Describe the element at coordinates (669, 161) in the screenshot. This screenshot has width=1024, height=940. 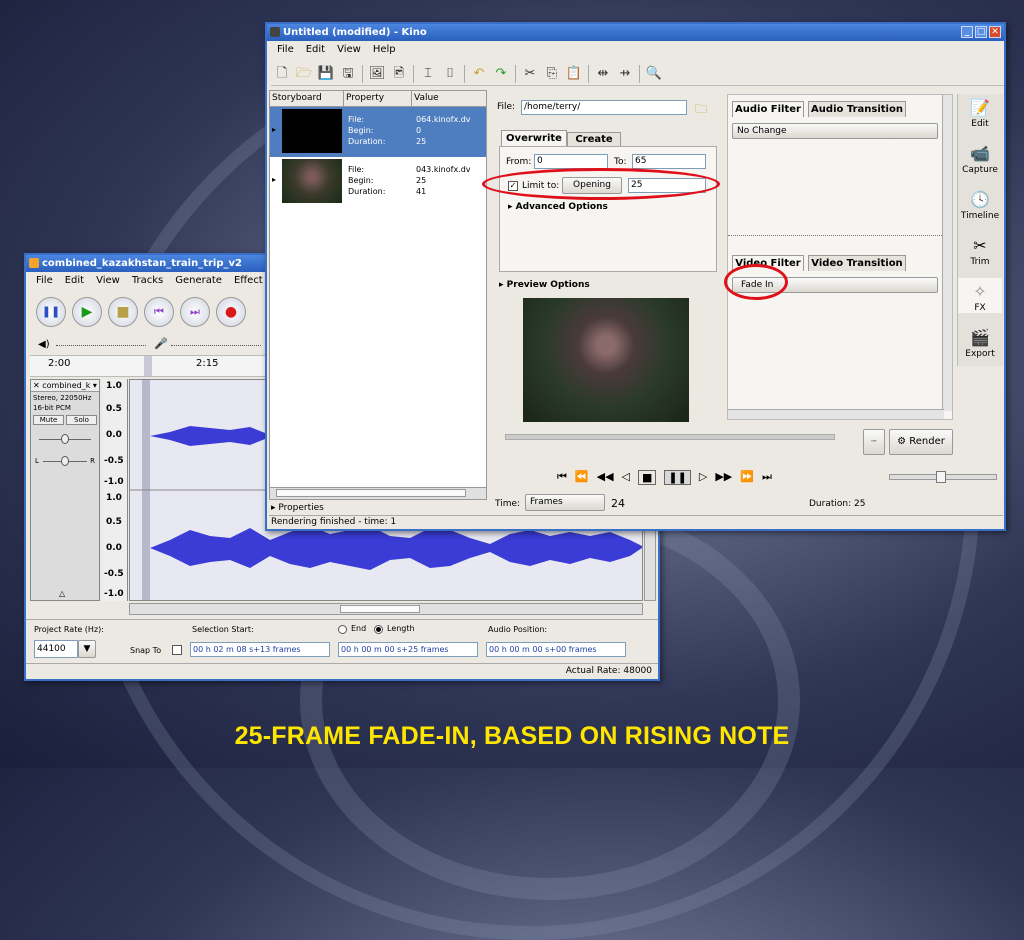
I see `to-field: 65` at that location.